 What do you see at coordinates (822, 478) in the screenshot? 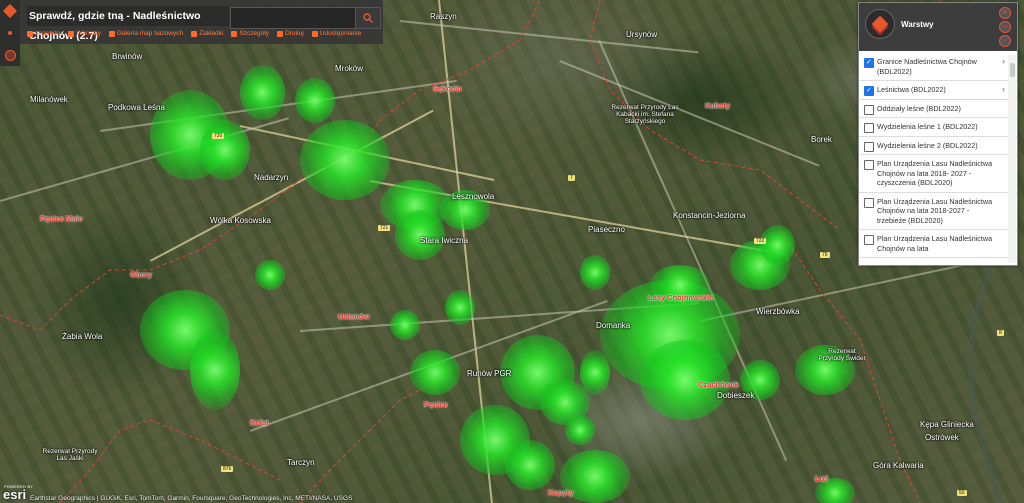
I see `district-label: Łoś` at bounding box center [822, 478].